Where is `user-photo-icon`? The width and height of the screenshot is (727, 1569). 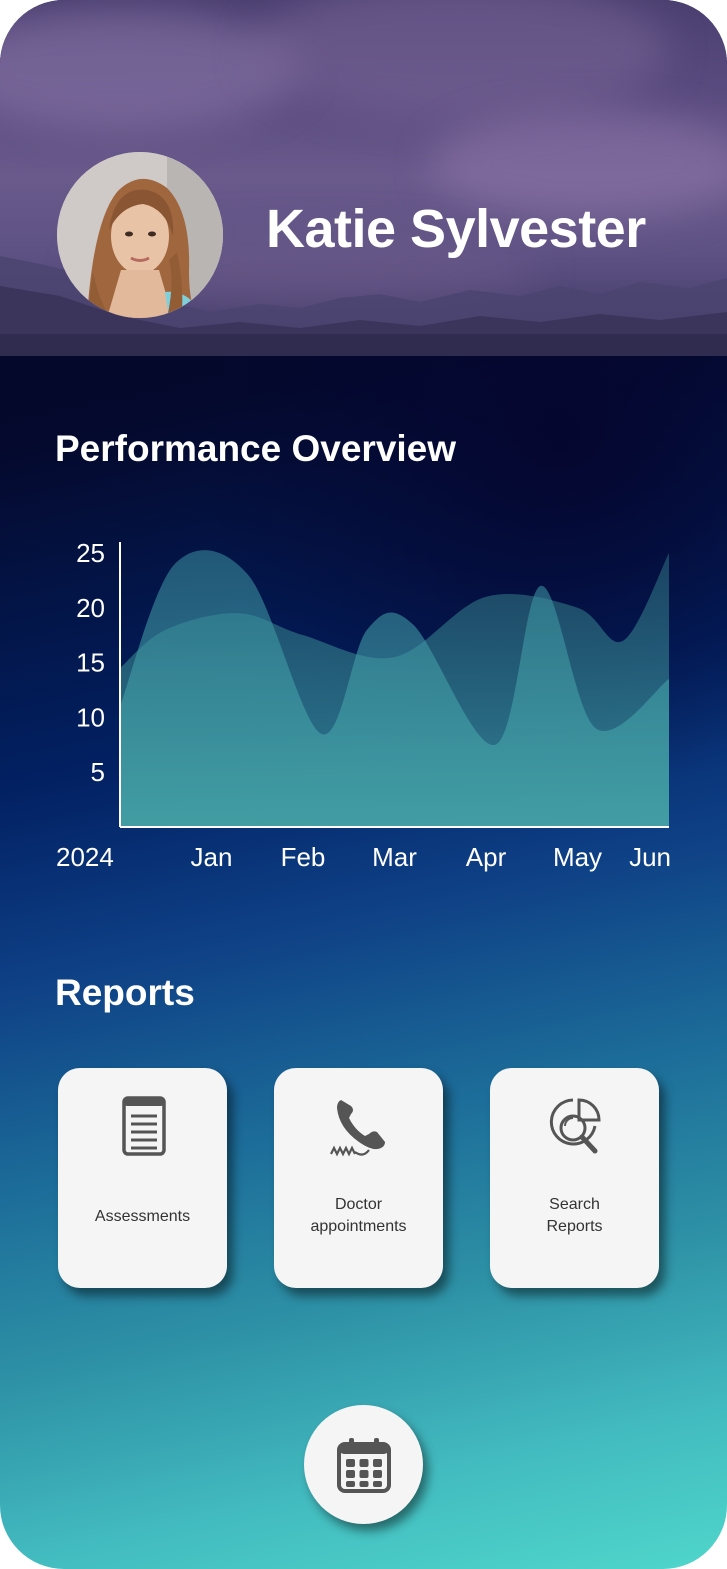 user-photo-icon is located at coordinates (140, 235).